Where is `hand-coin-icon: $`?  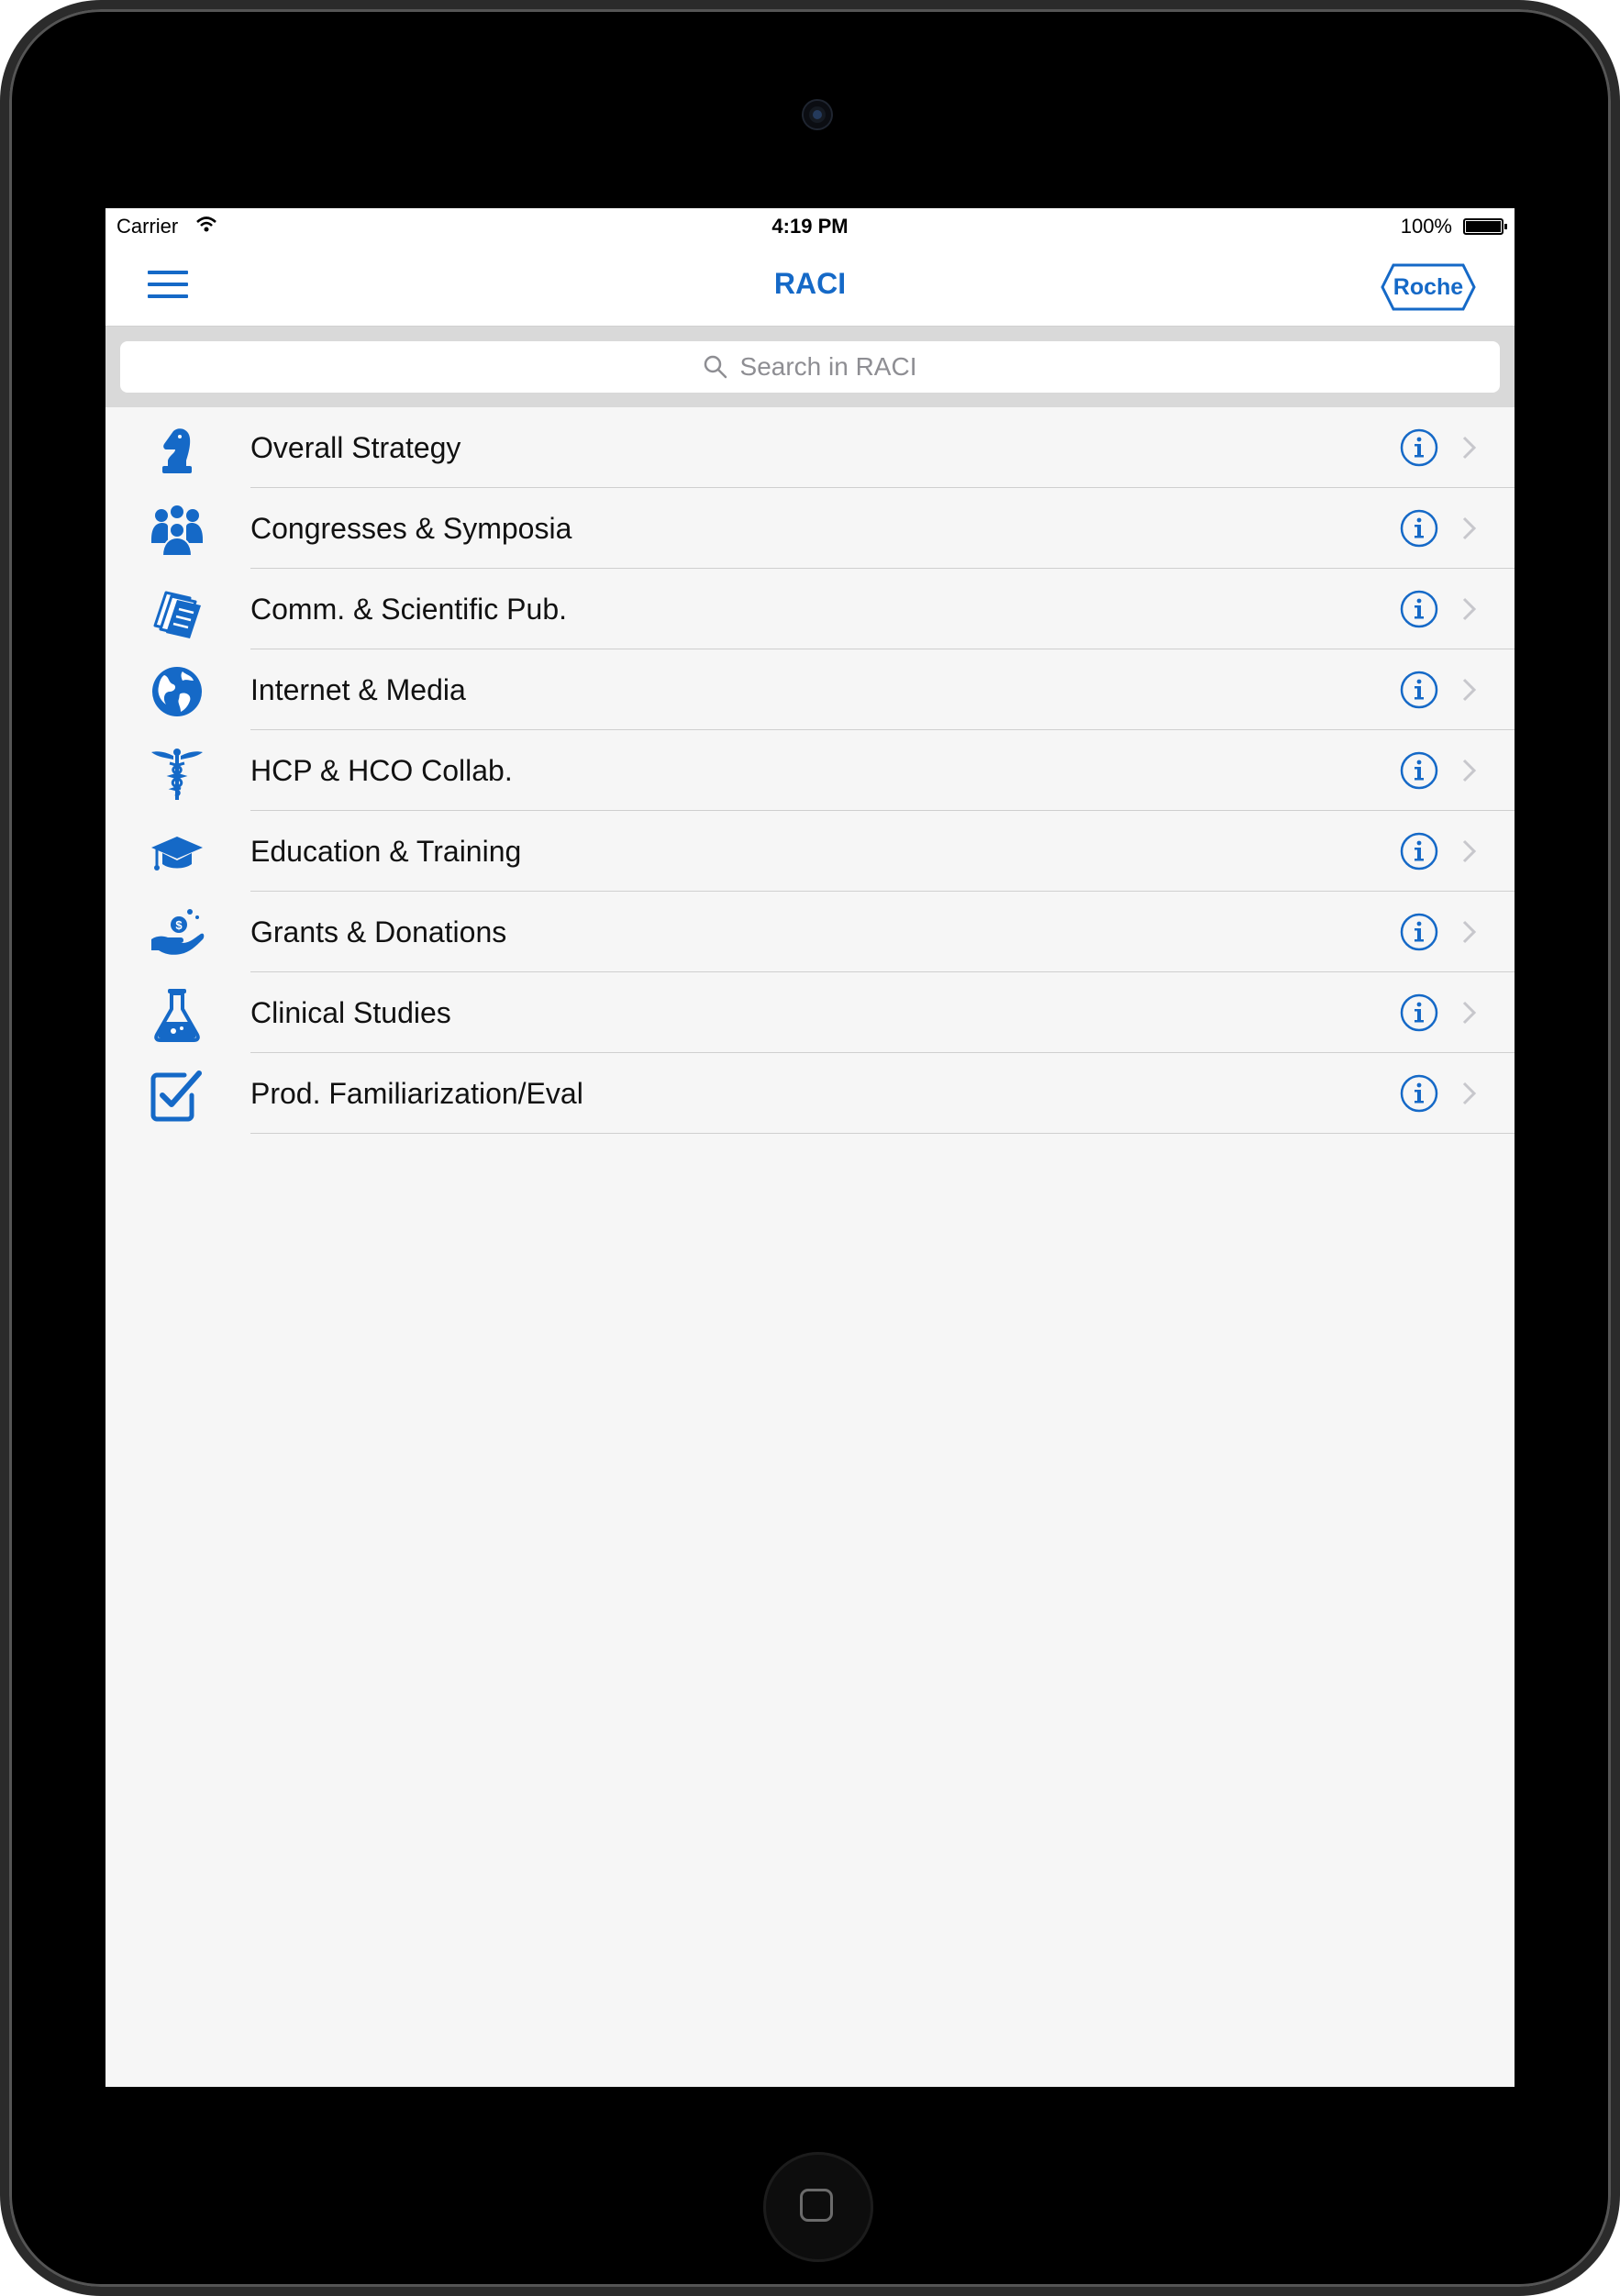 hand-coin-icon: $ is located at coordinates (178, 932).